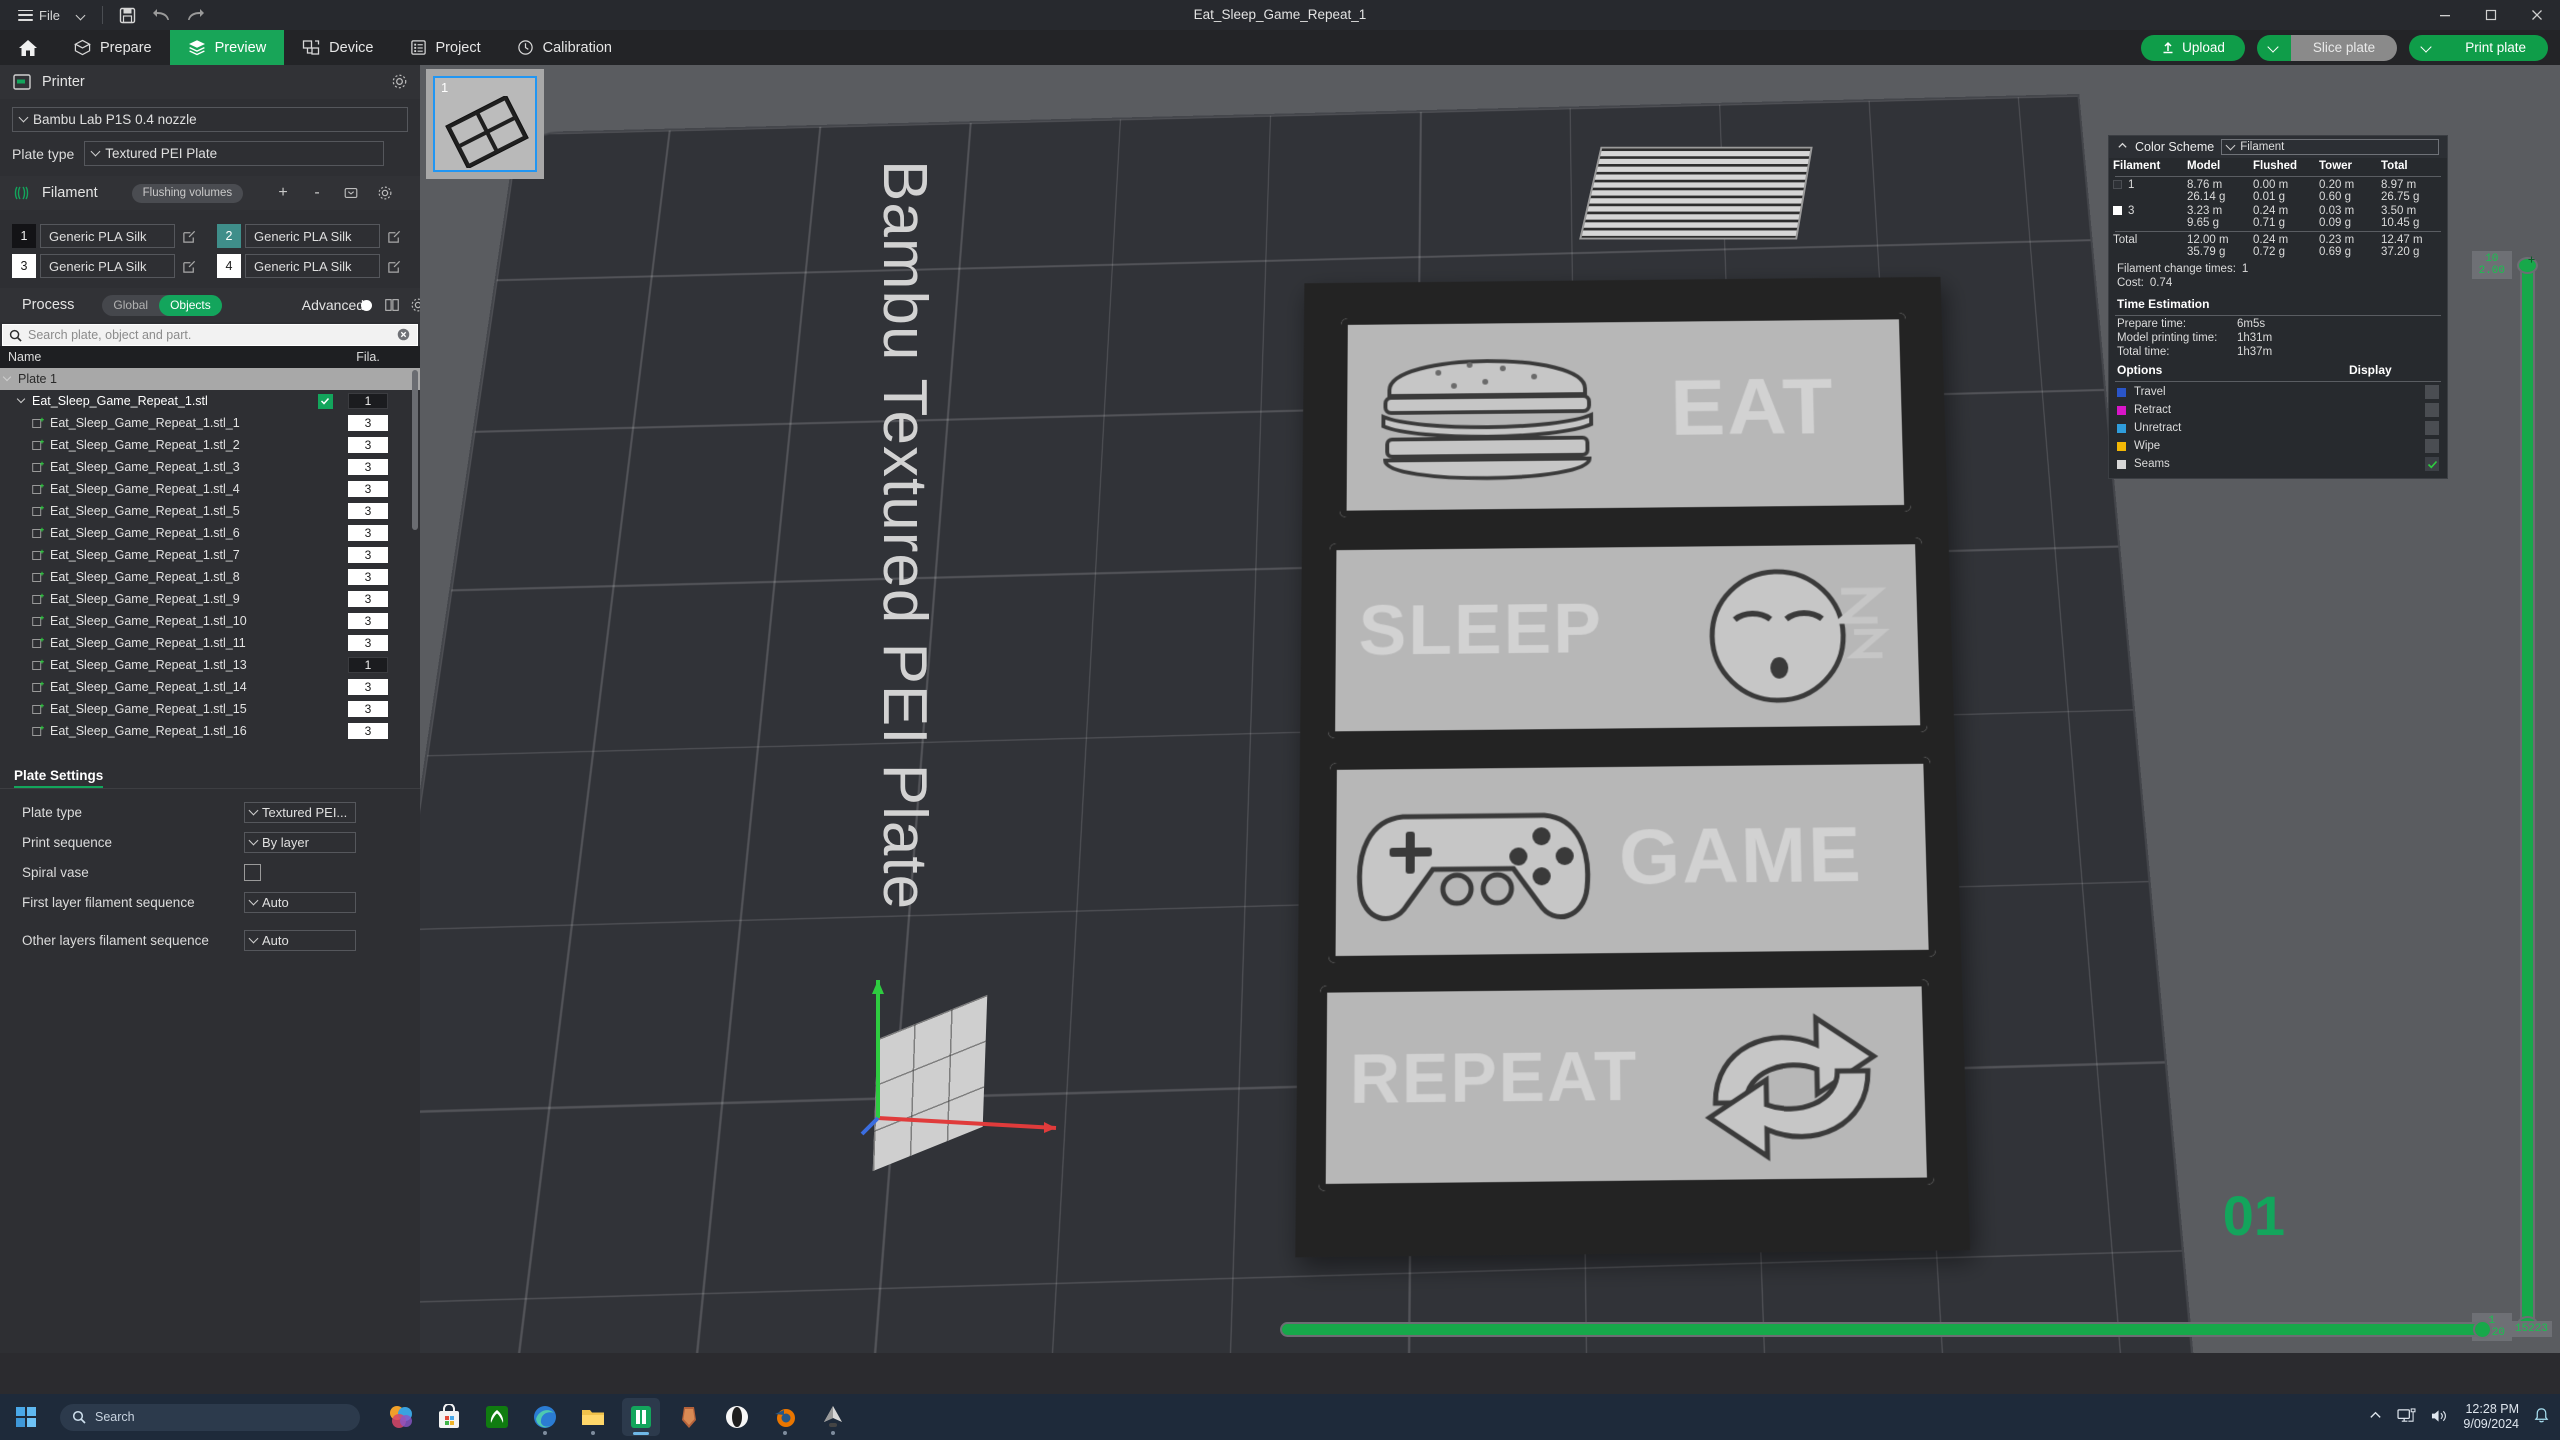 The image size is (2560, 1440). I want to click on filament-slot-1-edit-icon, so click(189, 236).